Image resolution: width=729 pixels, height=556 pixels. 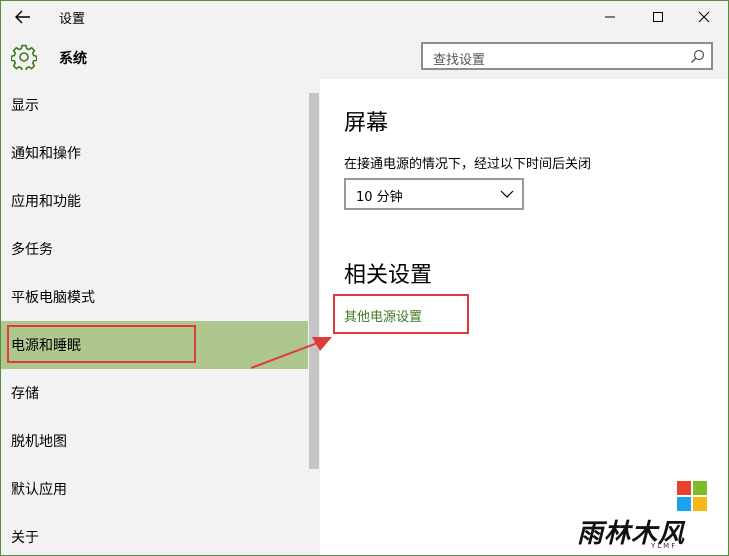 What do you see at coordinates (364, 17) in the screenshot?
I see `title-bar: 设置` at bounding box center [364, 17].